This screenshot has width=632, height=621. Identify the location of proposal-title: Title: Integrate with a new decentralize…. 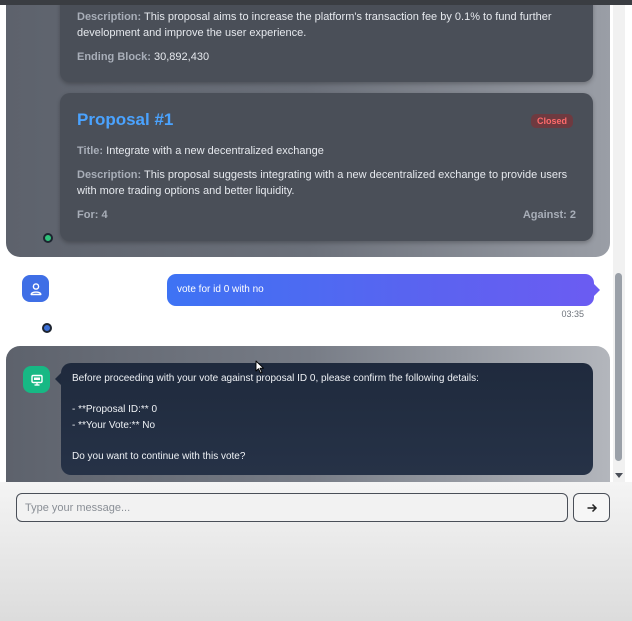
(200, 151).